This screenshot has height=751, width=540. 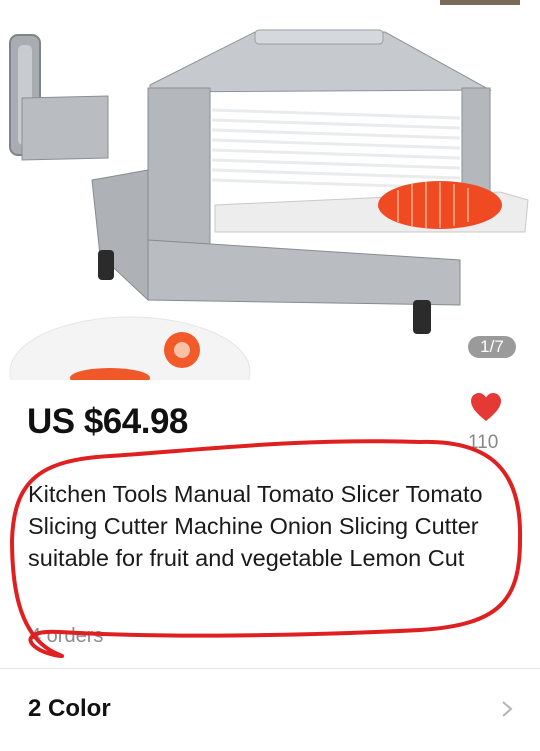 I want to click on color-variant-label: 2 Color, so click(x=69, y=708).